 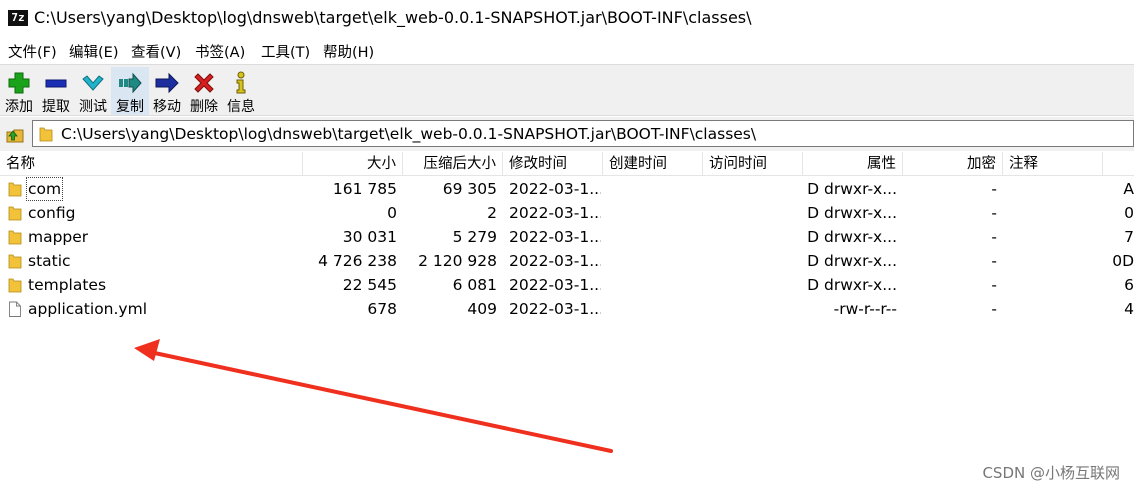 What do you see at coordinates (15, 134) in the screenshot?
I see `up-folder-icon` at bounding box center [15, 134].